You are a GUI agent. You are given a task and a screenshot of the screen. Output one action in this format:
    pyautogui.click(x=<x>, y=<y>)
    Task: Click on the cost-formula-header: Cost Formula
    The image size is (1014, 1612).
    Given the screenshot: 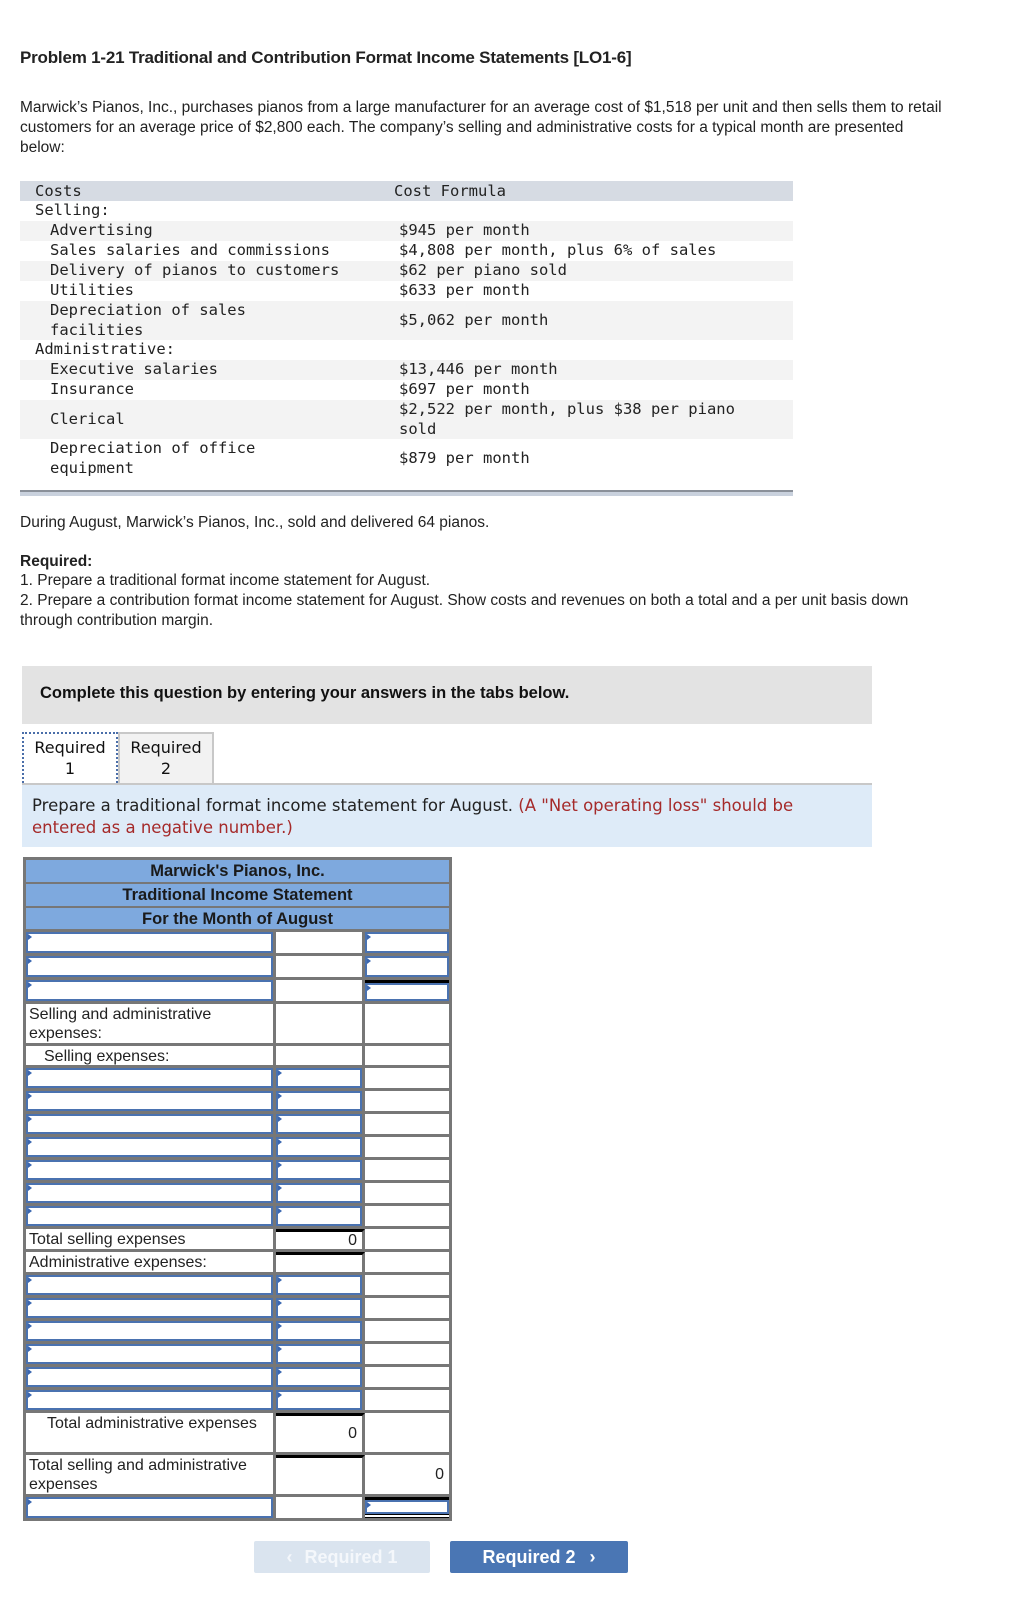 What is the action you would take?
    pyautogui.click(x=450, y=191)
    